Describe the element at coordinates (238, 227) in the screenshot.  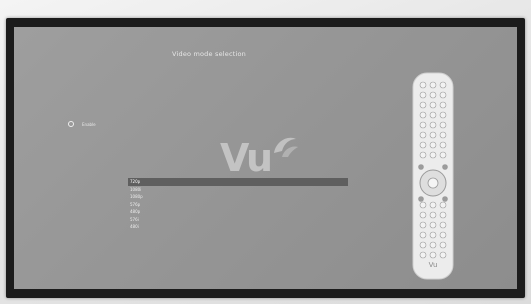
I see `resolution-item: 480i` at that location.